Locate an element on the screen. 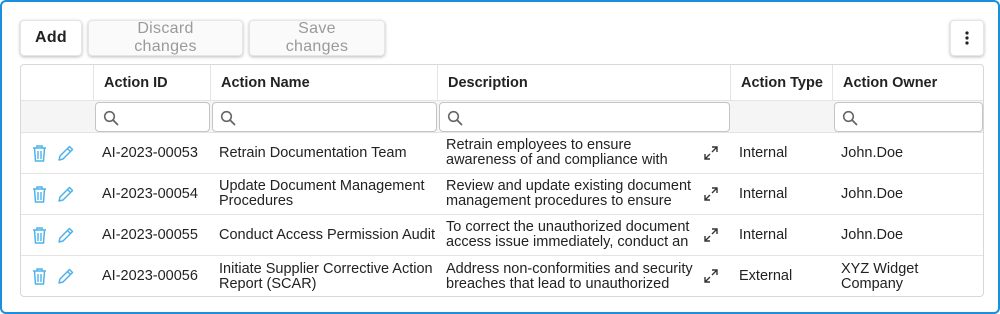 The image size is (1000, 314). save-changes-button: Save changes is located at coordinates (317, 38).